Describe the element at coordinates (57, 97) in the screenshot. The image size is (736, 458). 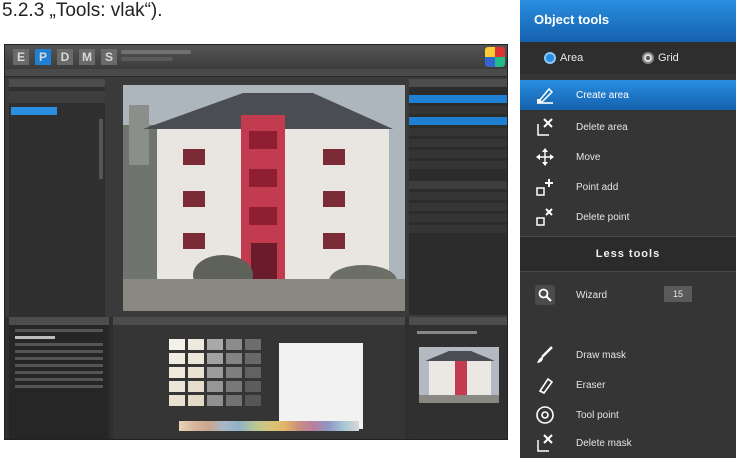
I see `panel-buttons` at that location.